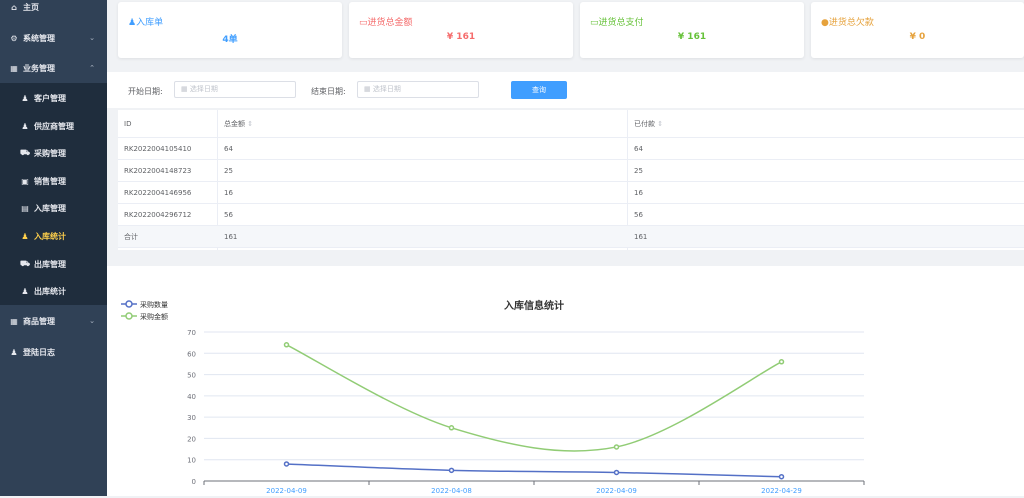 The height and width of the screenshot is (498, 1024). I want to click on sidebar-item-label: 采购管理, so click(50, 153).